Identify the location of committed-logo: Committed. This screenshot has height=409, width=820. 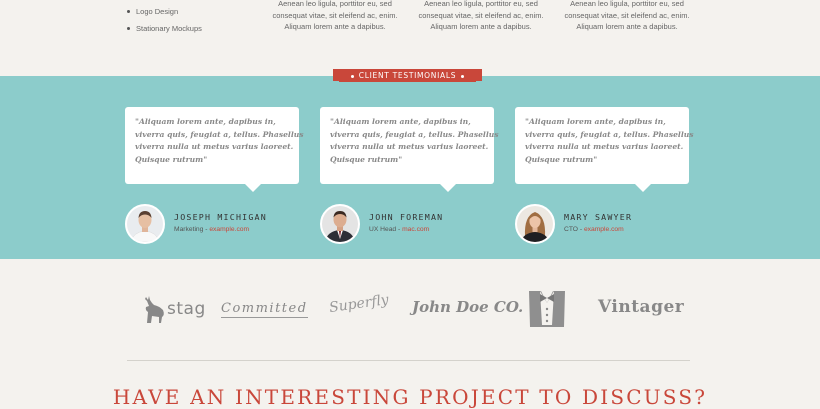
(264, 309).